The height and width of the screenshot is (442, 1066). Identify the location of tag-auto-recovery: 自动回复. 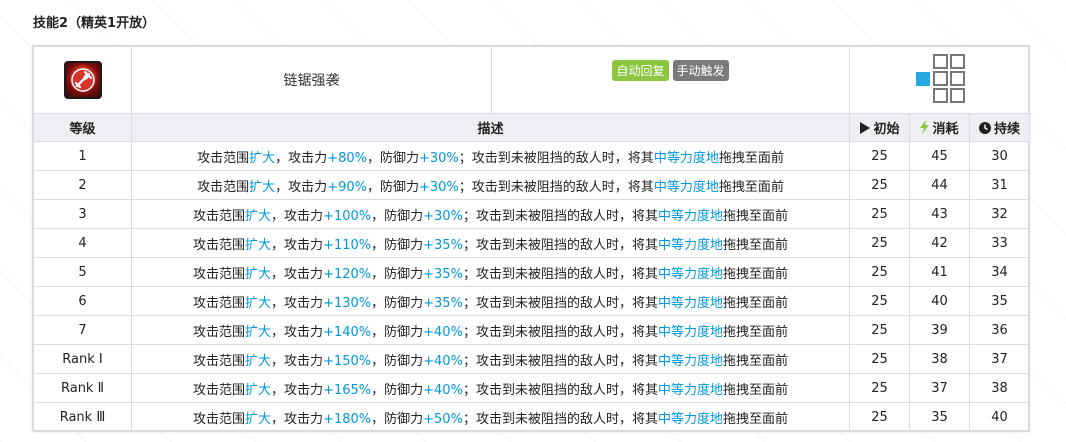
(640, 70).